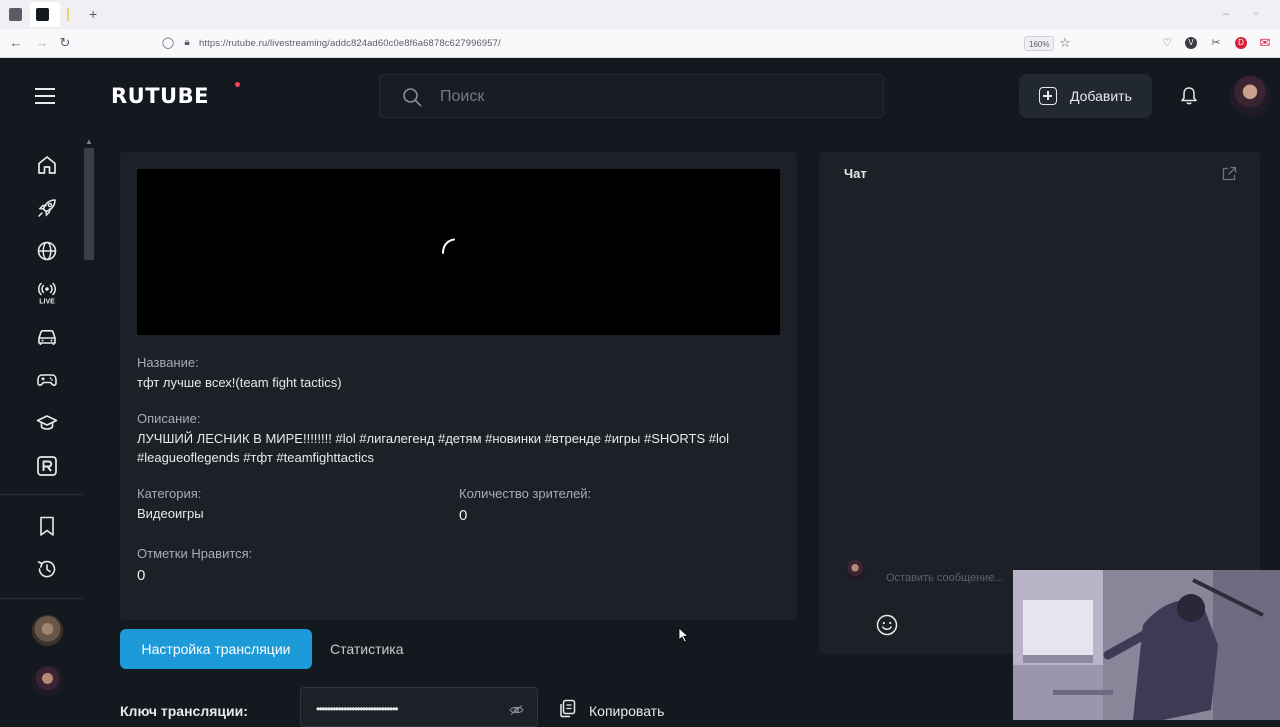 The width and height of the screenshot is (1280, 727). I want to click on external-link-icon, so click(1229, 174).